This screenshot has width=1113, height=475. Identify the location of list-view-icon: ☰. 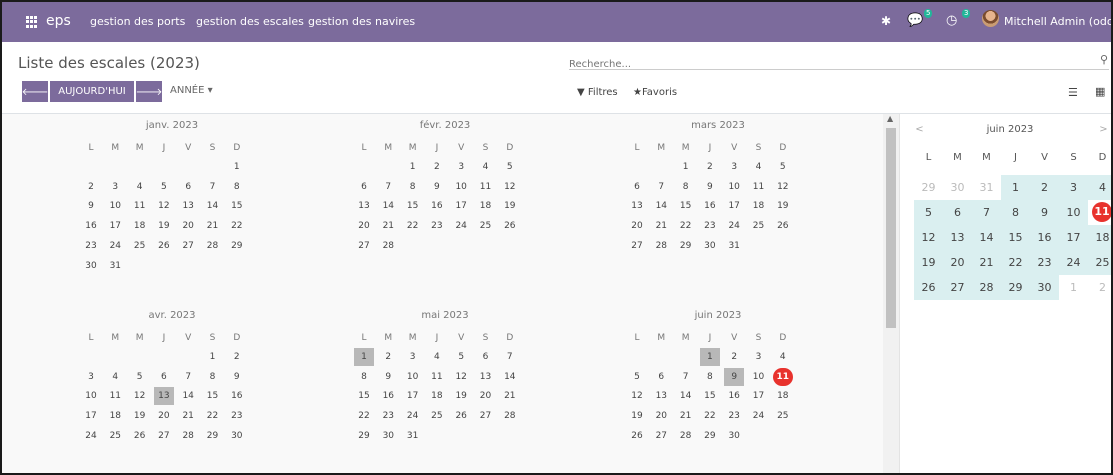
(1073, 92).